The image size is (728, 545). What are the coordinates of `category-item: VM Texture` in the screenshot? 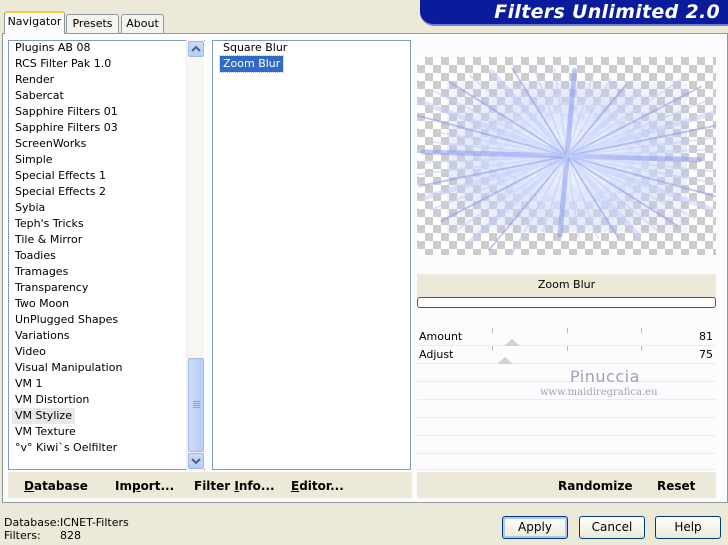 It's located at (45, 432).